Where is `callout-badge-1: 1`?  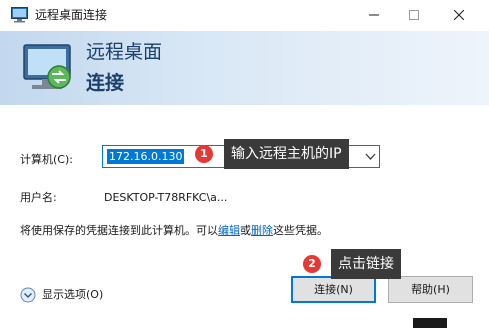
callout-badge-1: 1 is located at coordinates (204, 154).